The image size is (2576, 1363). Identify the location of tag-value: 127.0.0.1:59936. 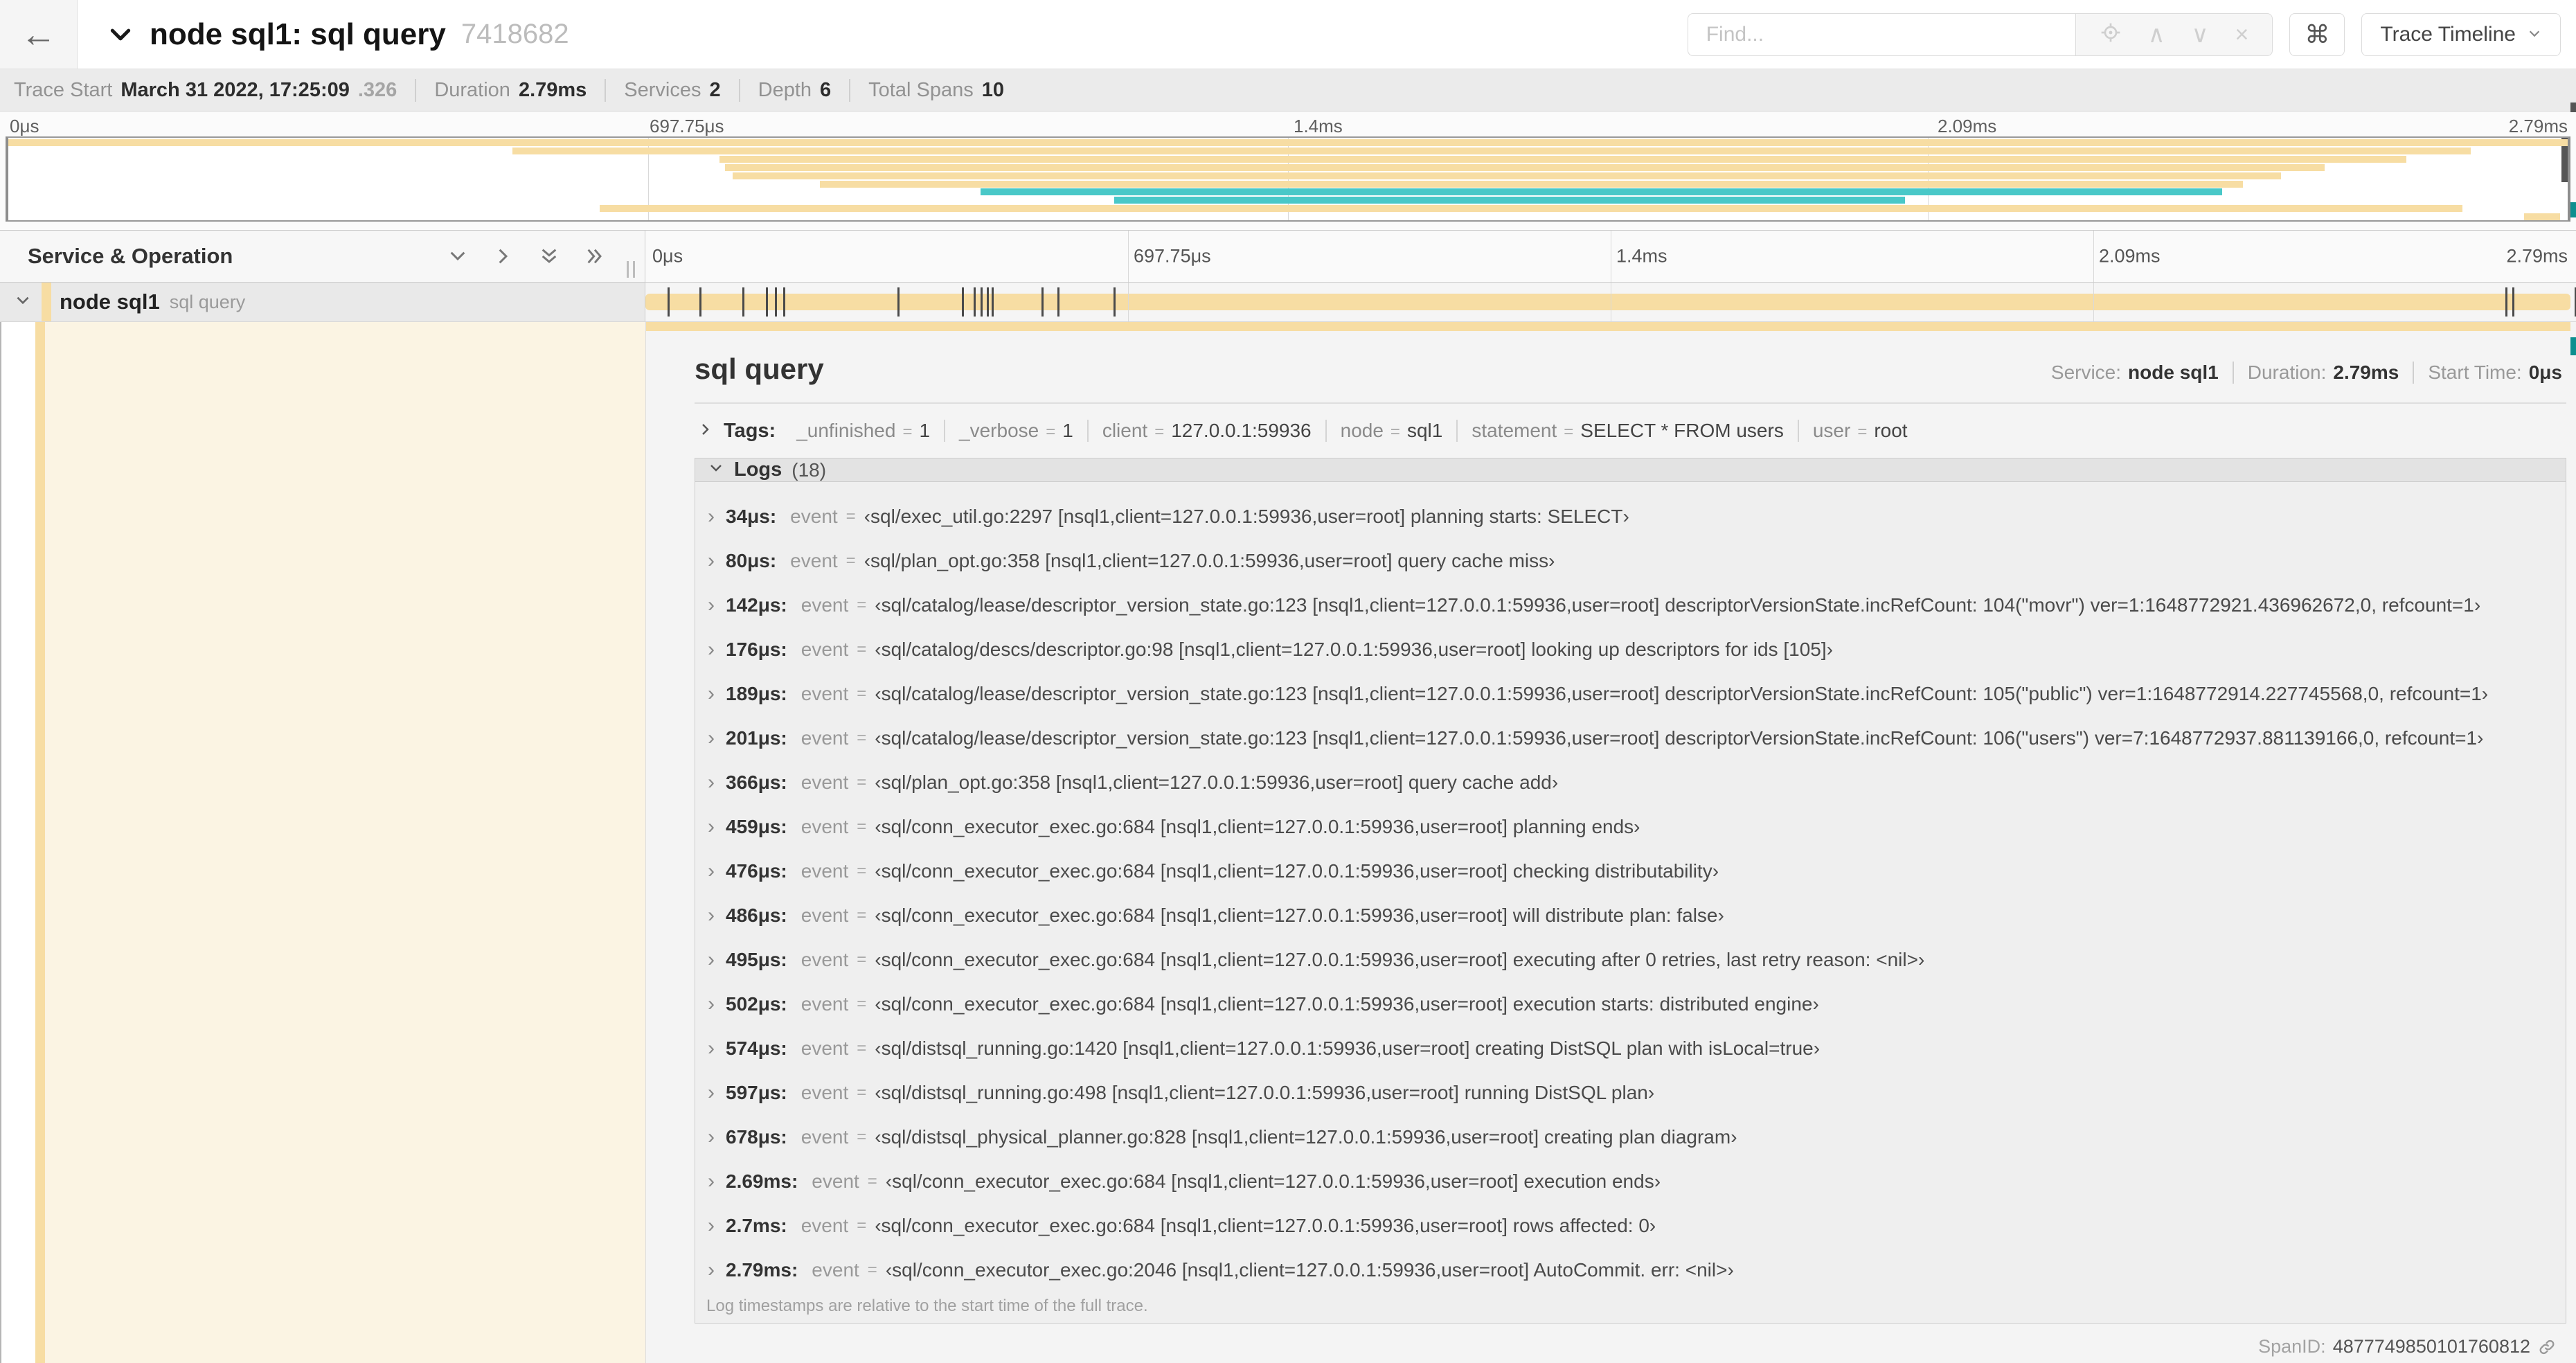
(1241, 430).